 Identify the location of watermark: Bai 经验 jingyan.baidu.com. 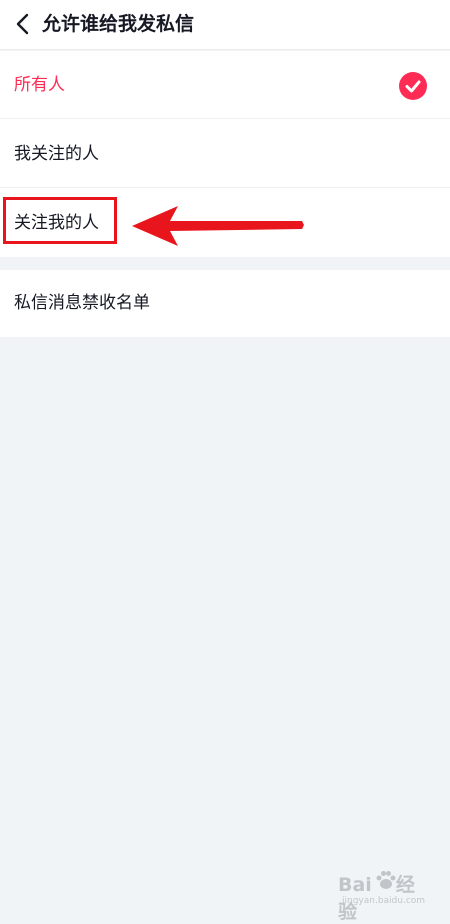
(384, 895).